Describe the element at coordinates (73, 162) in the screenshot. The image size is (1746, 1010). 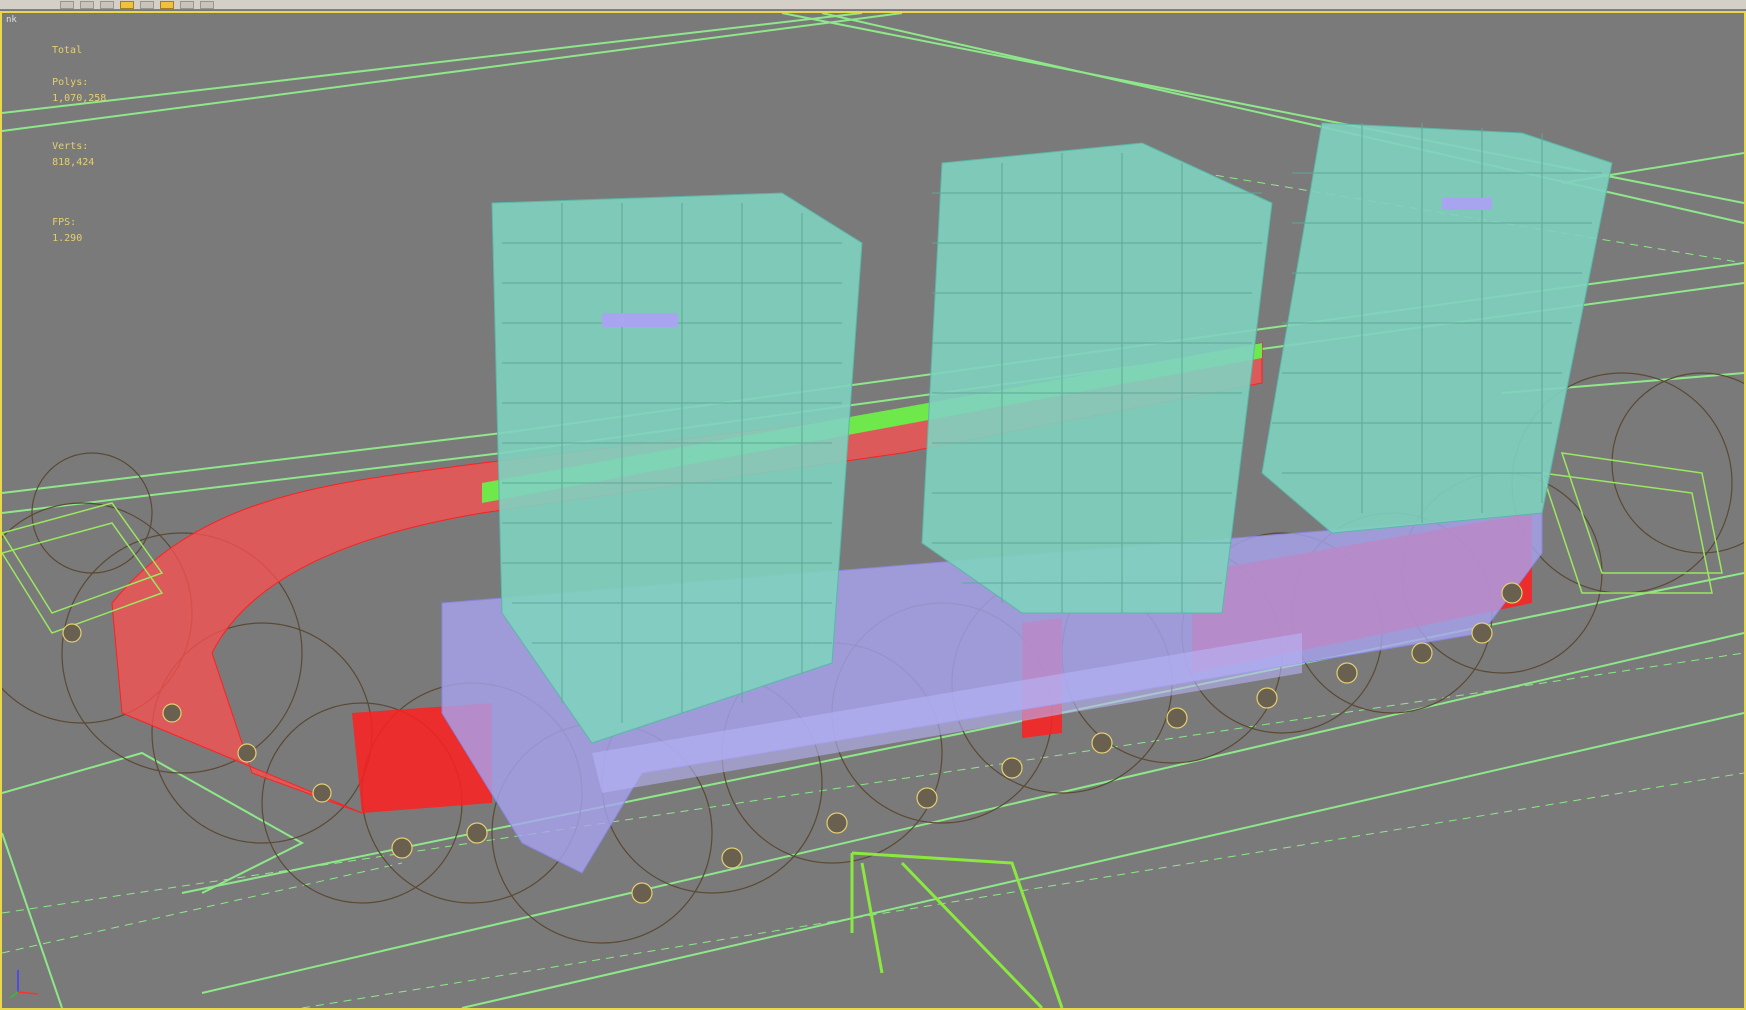
I see `verts-value: 818,424` at that location.